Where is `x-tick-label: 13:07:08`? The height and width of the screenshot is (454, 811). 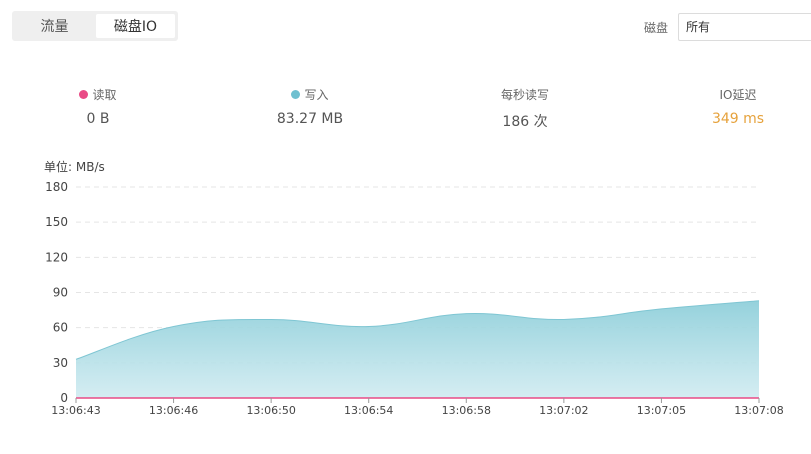 x-tick-label: 13:07:08 is located at coordinates (758, 410).